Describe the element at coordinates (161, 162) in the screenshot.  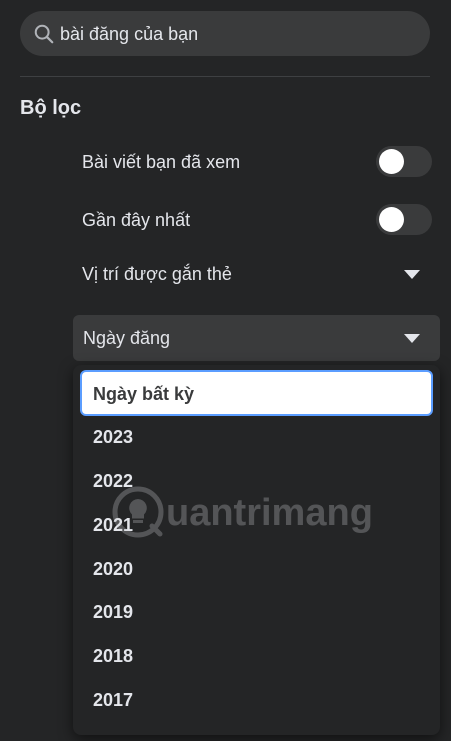
I see `filter-seen-posts-label: Bài viết bạn đã xem` at that location.